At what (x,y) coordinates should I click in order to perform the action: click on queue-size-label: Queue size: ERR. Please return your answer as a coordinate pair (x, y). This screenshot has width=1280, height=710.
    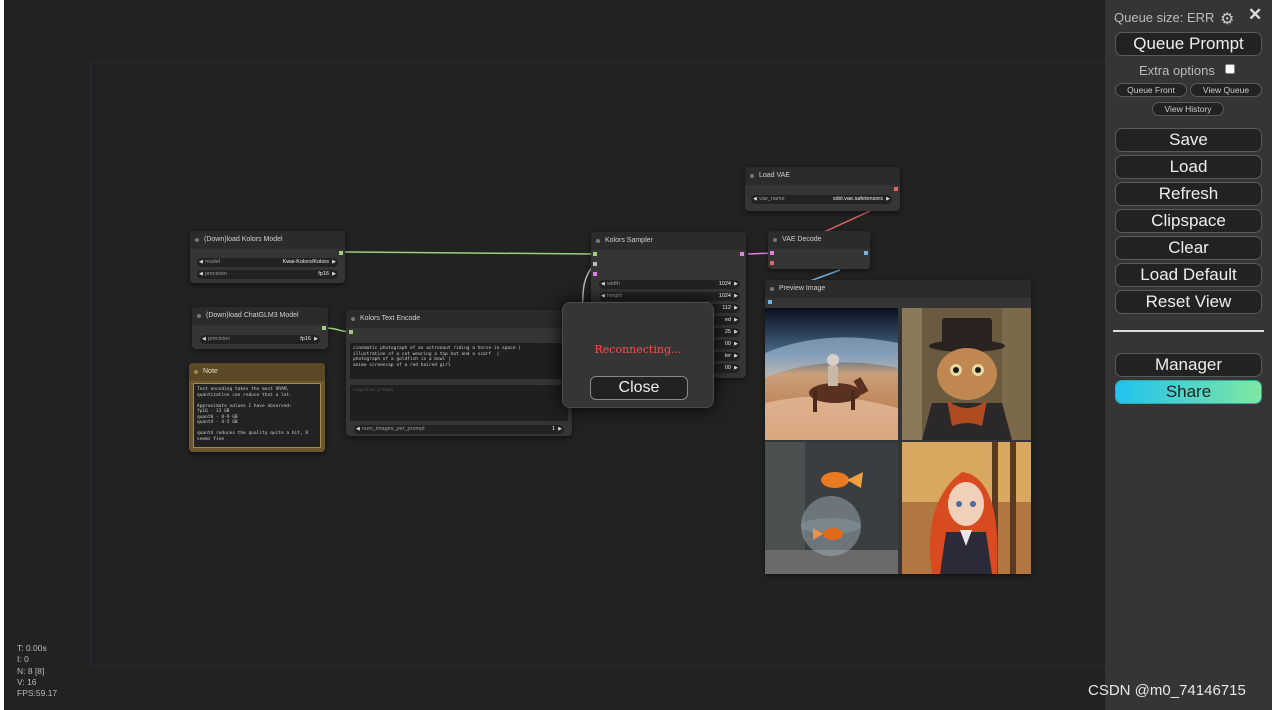
    Looking at the image, I should click on (1164, 17).